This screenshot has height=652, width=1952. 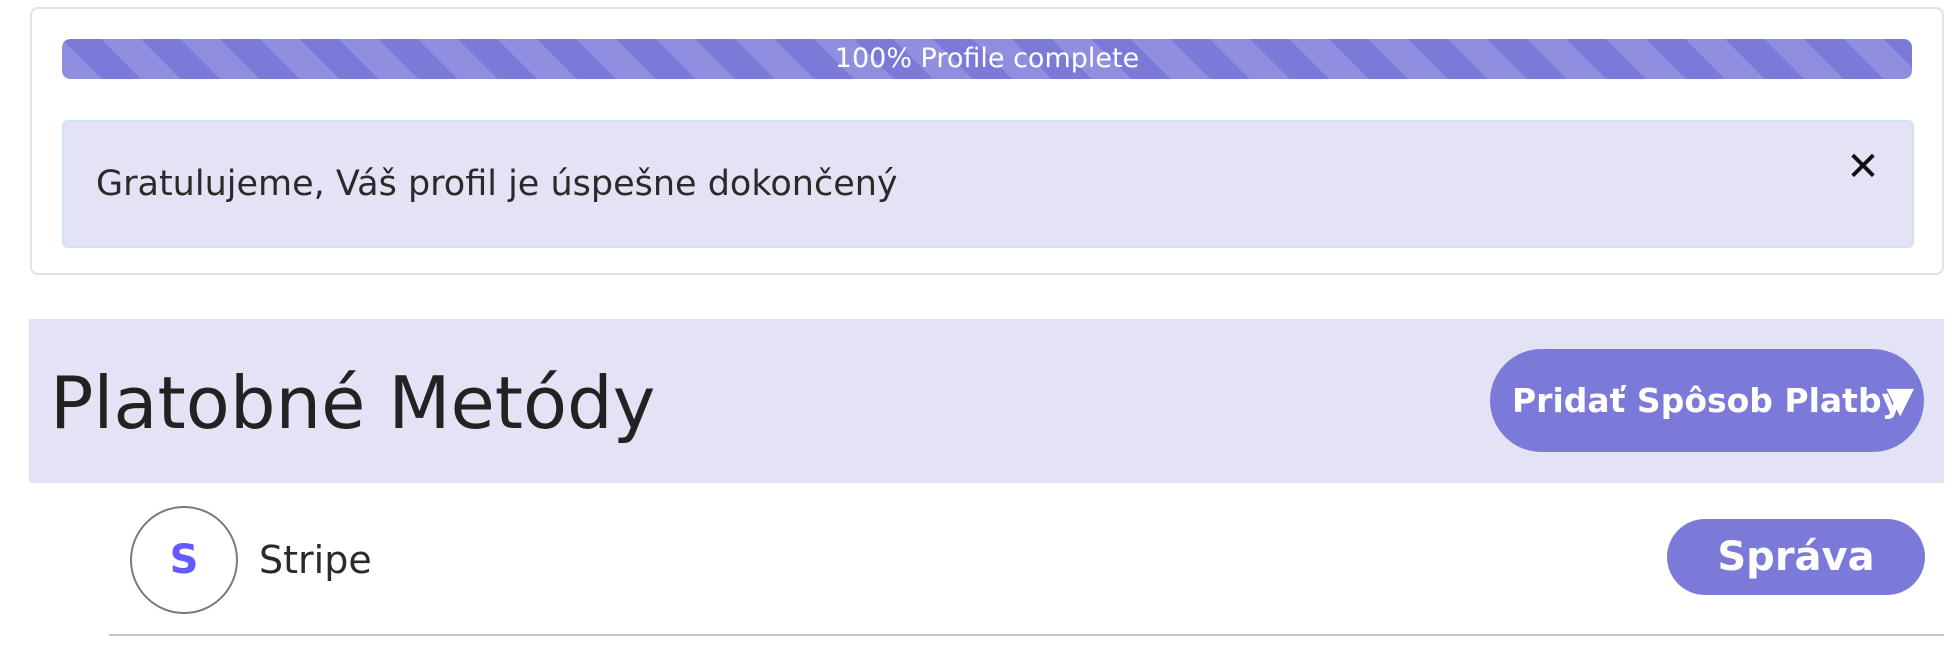 What do you see at coordinates (1900, 400) in the screenshot?
I see `caret-down-icon: ▼` at bounding box center [1900, 400].